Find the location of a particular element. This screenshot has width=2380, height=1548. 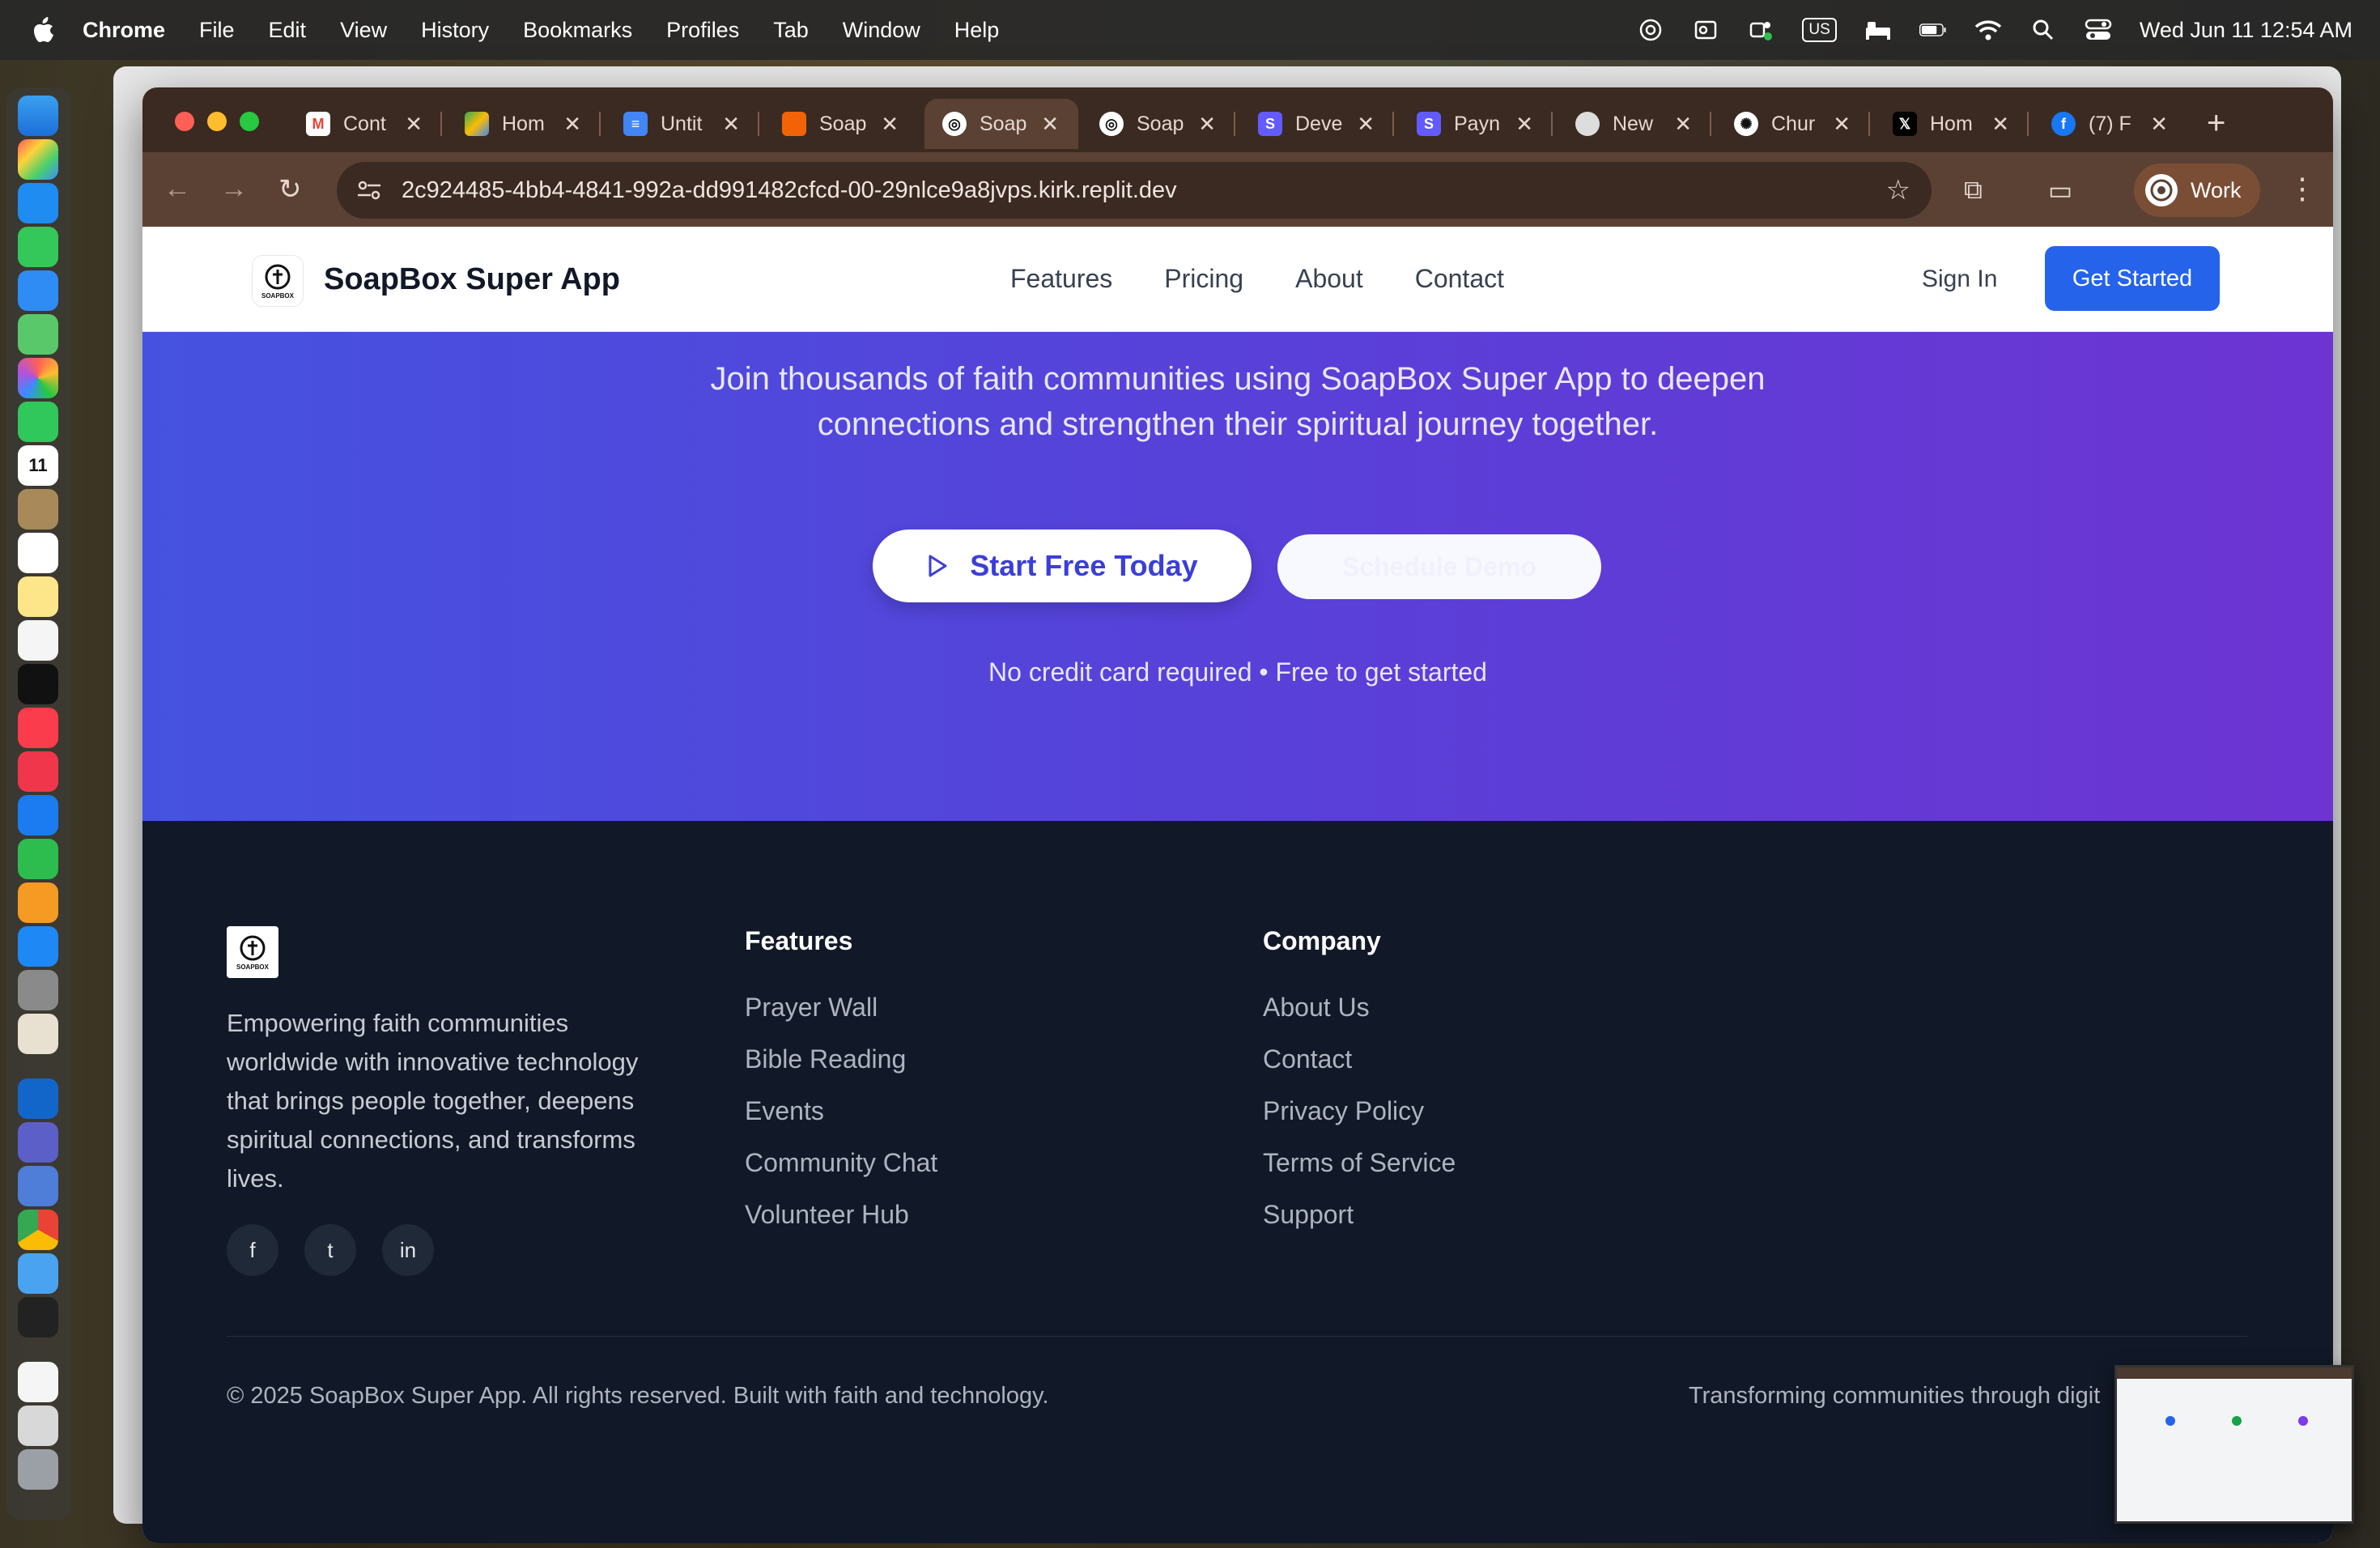

profile-button: Work is located at coordinates (2197, 191).